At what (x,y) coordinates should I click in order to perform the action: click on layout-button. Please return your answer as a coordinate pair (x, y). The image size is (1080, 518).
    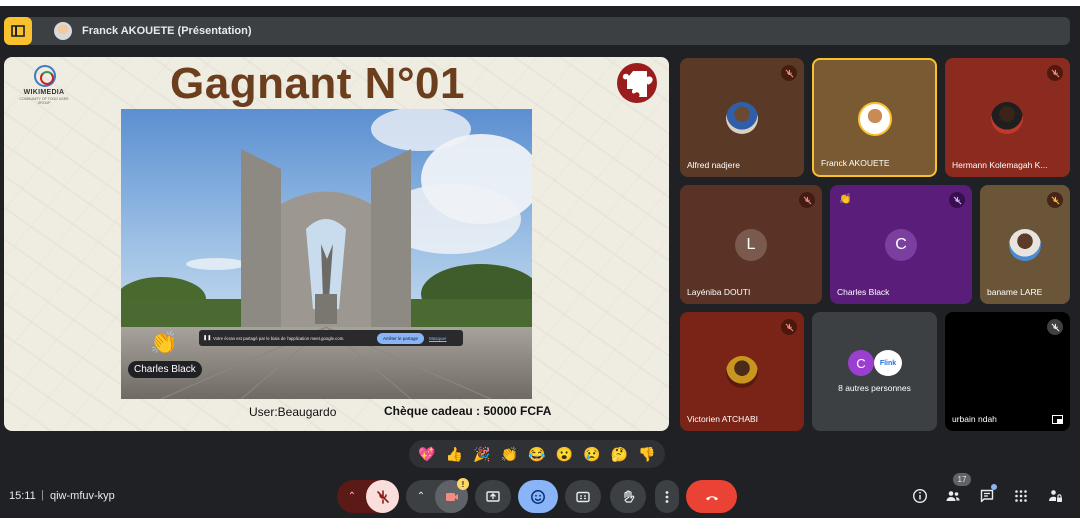
    Looking at the image, I should click on (18, 31).